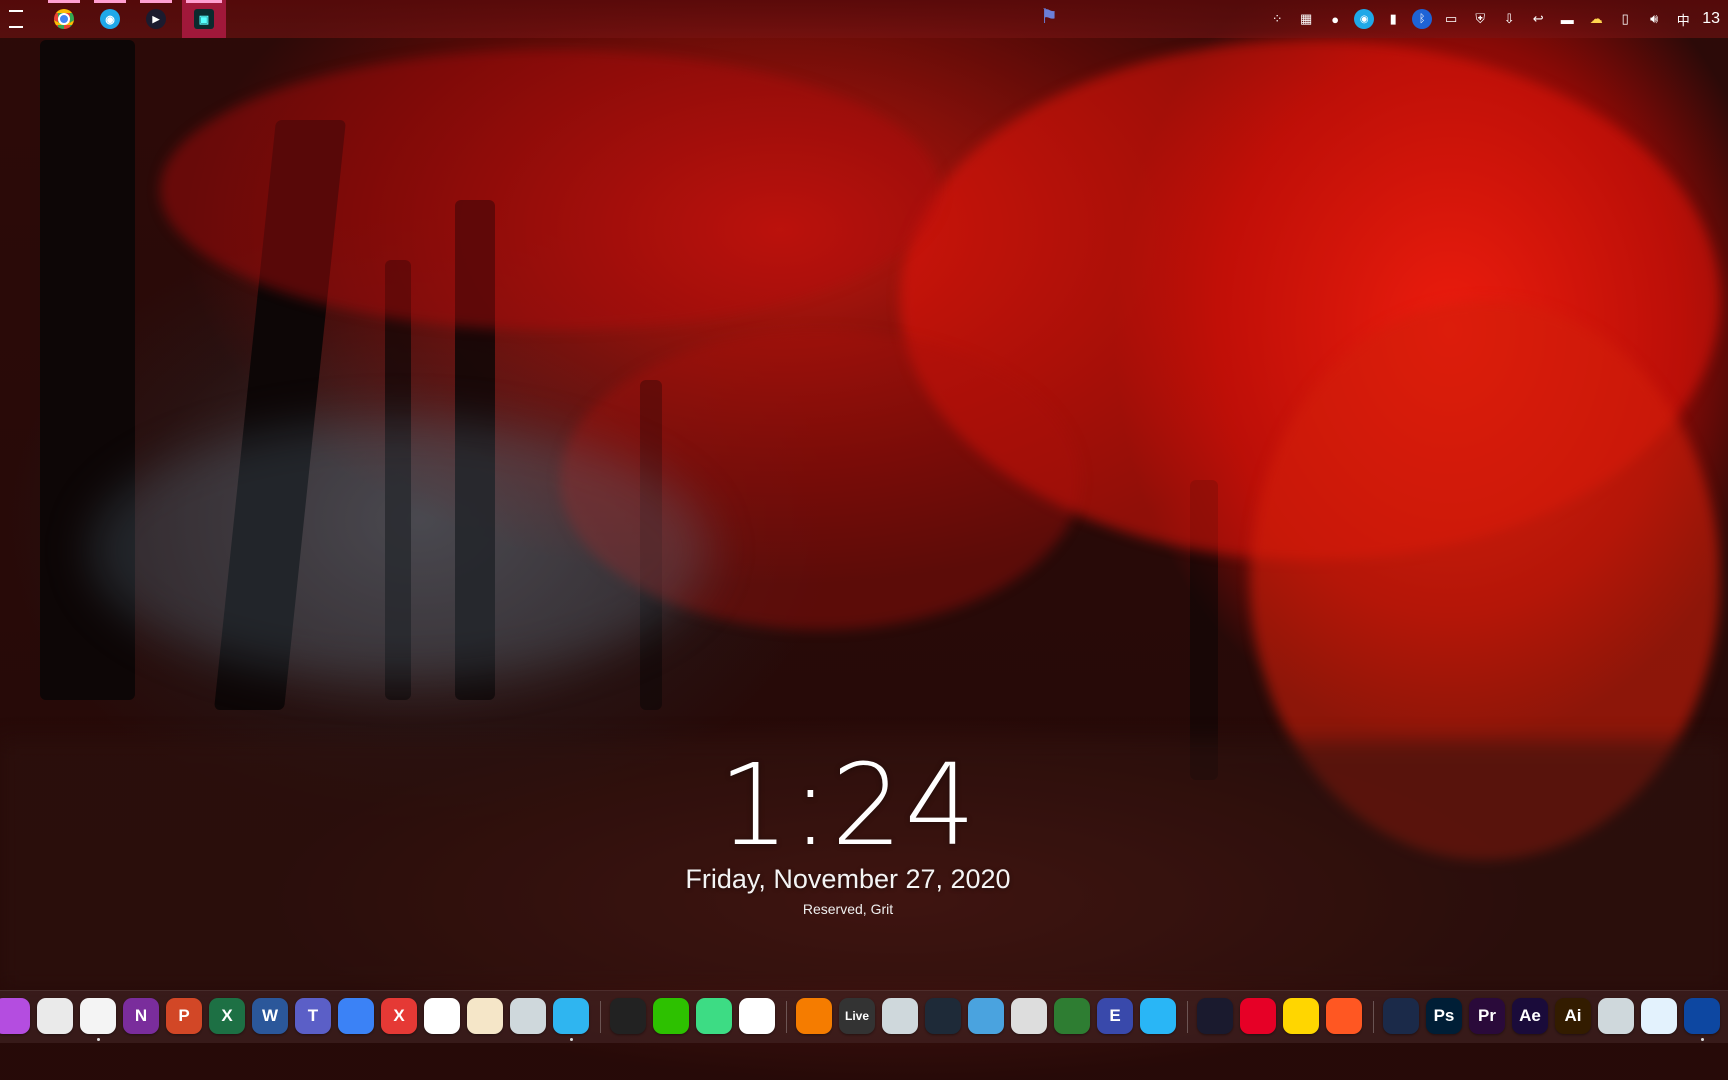 The image size is (1728, 1080). I want to click on premiere-dock-item: Pr, so click(1487, 1016).